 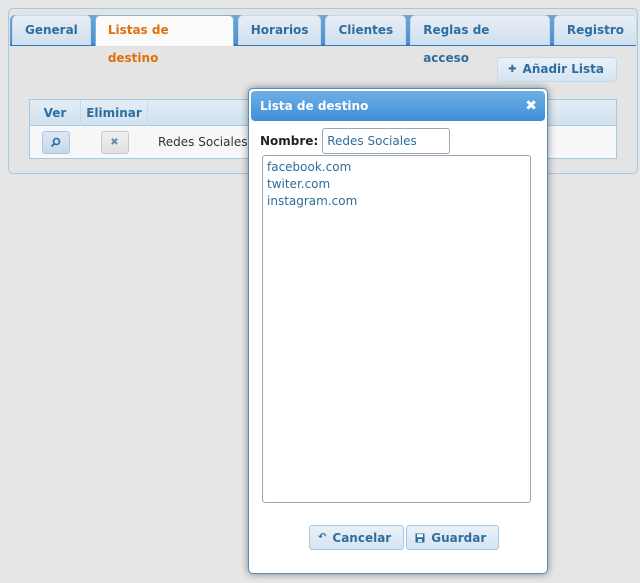 I want to click on delete-cell: ✖, so click(x=114, y=142).